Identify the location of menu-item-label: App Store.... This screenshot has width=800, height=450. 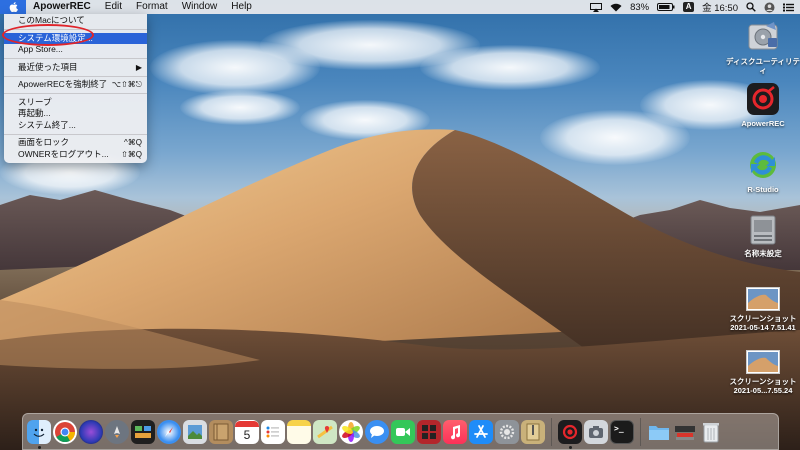
(40, 49).